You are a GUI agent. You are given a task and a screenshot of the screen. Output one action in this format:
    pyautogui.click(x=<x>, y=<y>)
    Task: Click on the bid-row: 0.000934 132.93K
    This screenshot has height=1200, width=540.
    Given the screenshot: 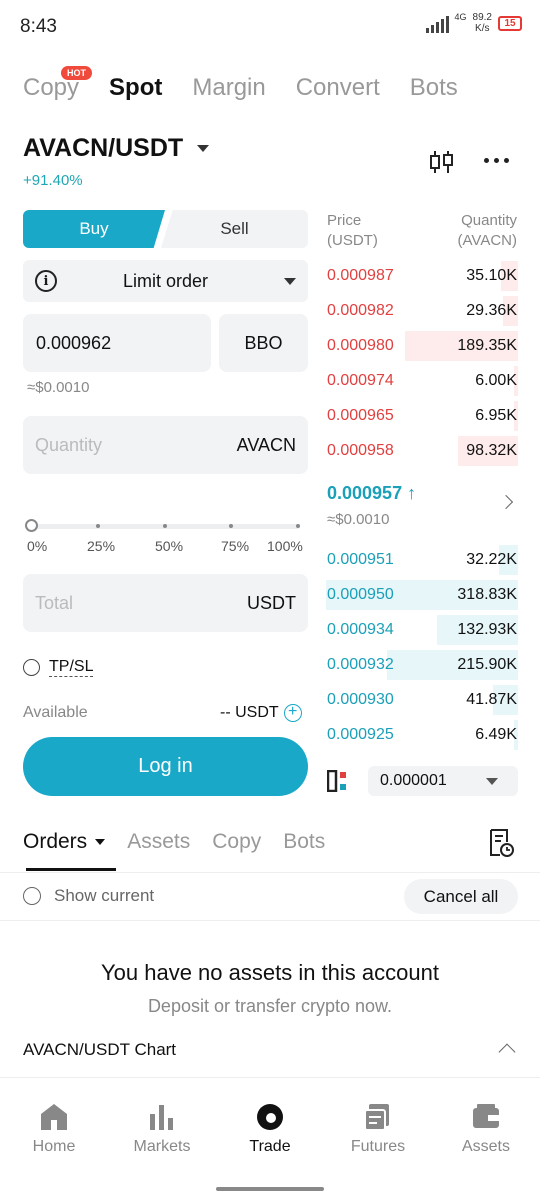 What is the action you would take?
    pyautogui.click(x=422, y=630)
    